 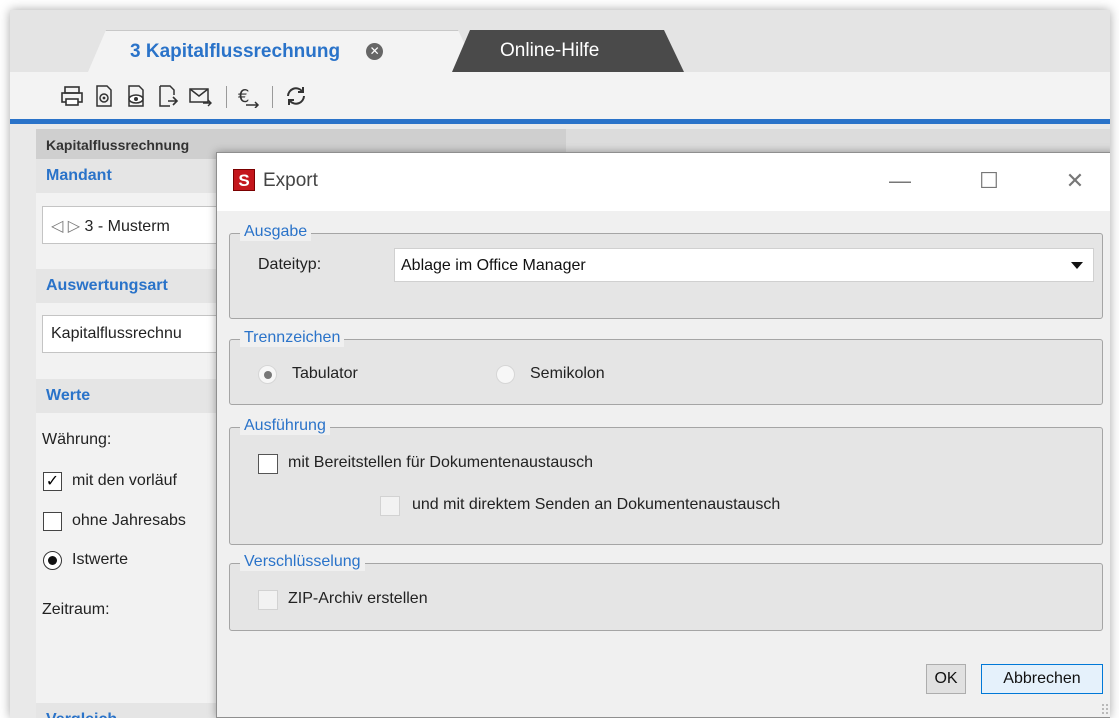 What do you see at coordinates (1042, 679) in the screenshot?
I see `cancel-button: Abbrechen` at bounding box center [1042, 679].